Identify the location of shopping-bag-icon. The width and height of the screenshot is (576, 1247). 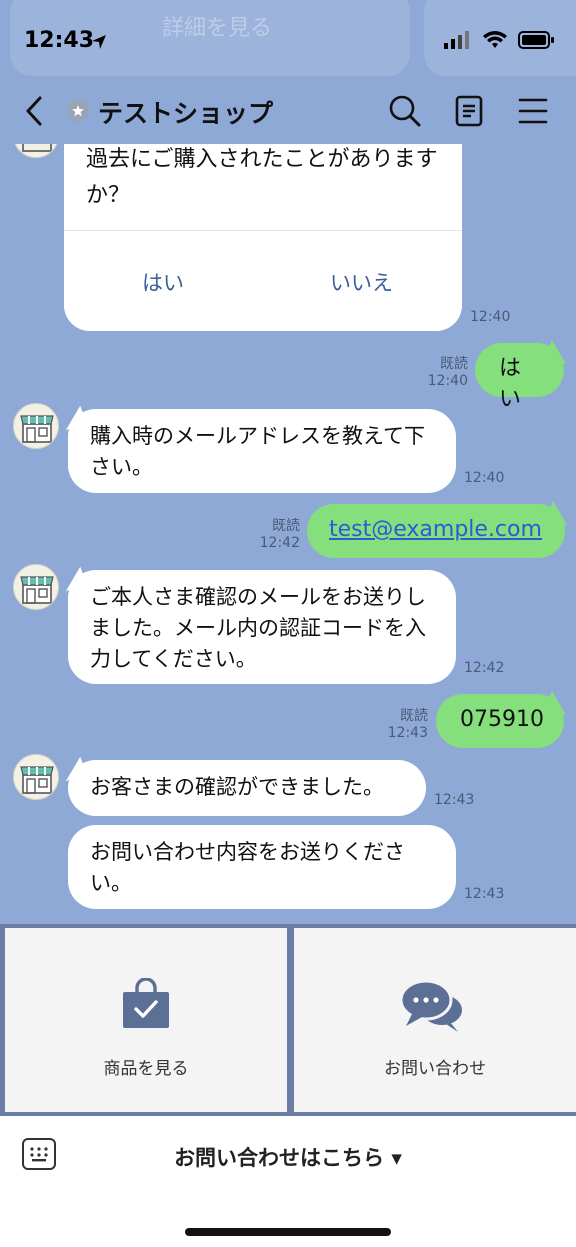
(146, 1003).